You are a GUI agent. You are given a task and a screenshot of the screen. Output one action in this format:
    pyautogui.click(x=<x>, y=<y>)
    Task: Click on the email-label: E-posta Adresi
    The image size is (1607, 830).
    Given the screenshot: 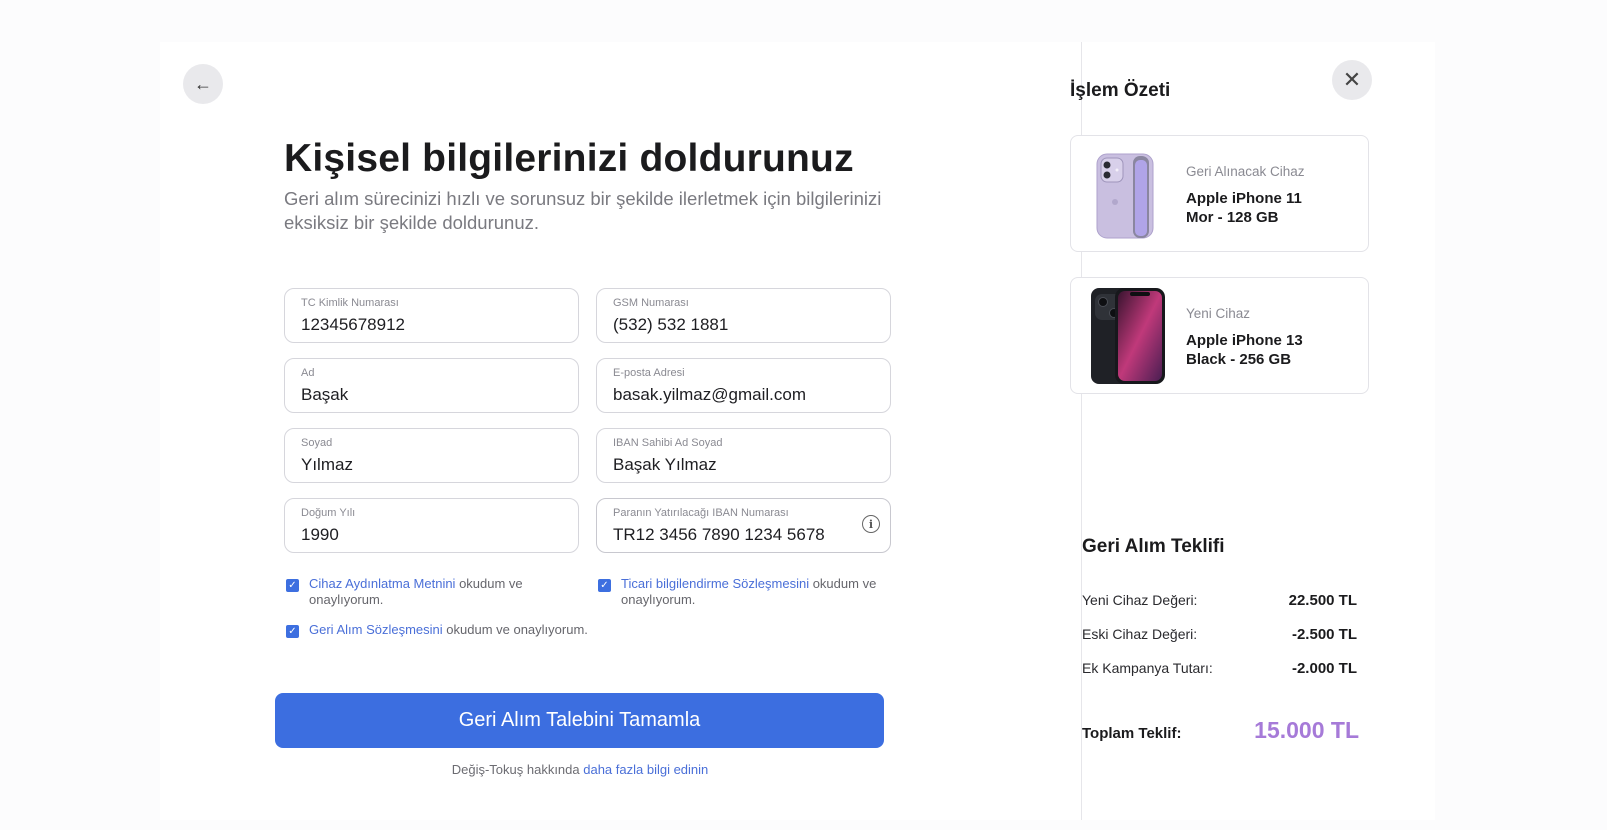 What is the action you would take?
    pyautogui.click(x=649, y=373)
    